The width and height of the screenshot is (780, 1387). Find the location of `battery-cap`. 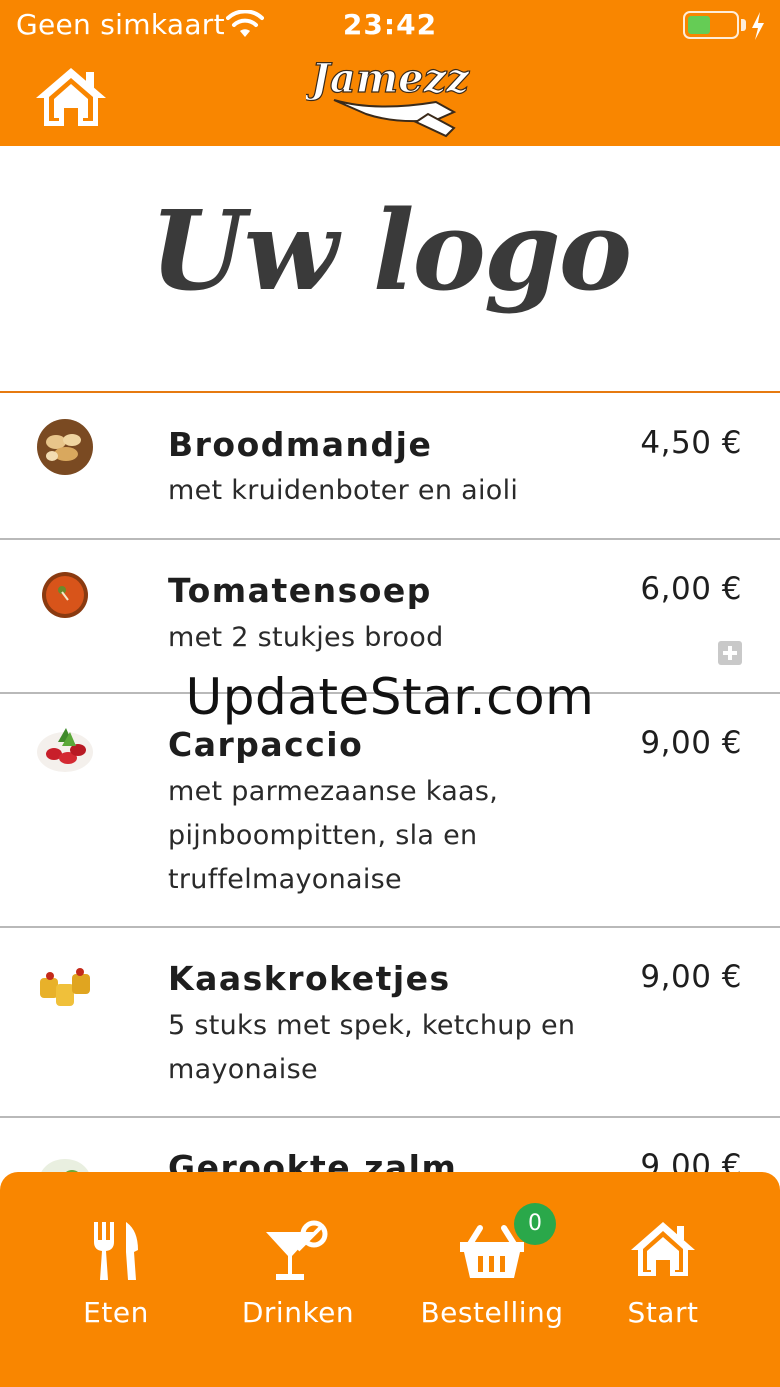

battery-cap is located at coordinates (743, 25).